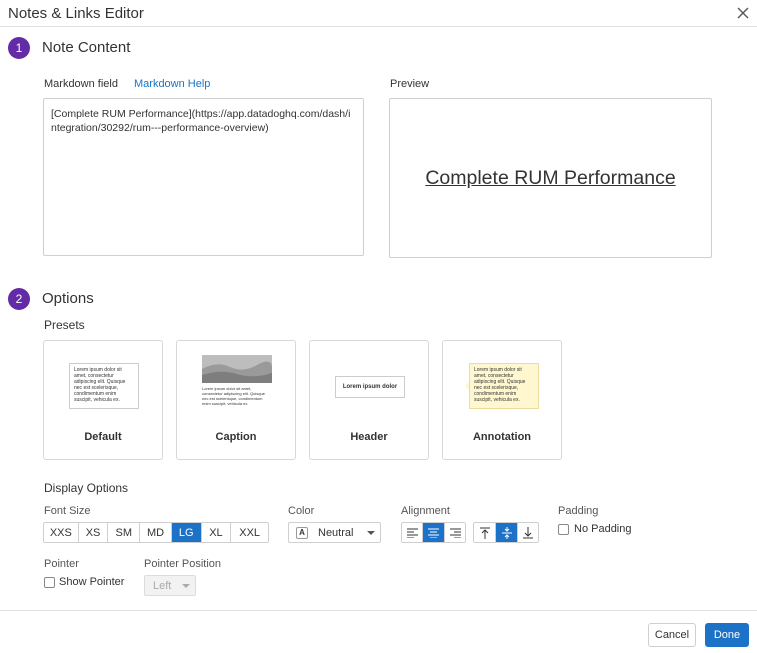 The width and height of the screenshot is (757, 653). I want to click on dialog-titlebar: Notes & Links Editor, so click(378, 13).